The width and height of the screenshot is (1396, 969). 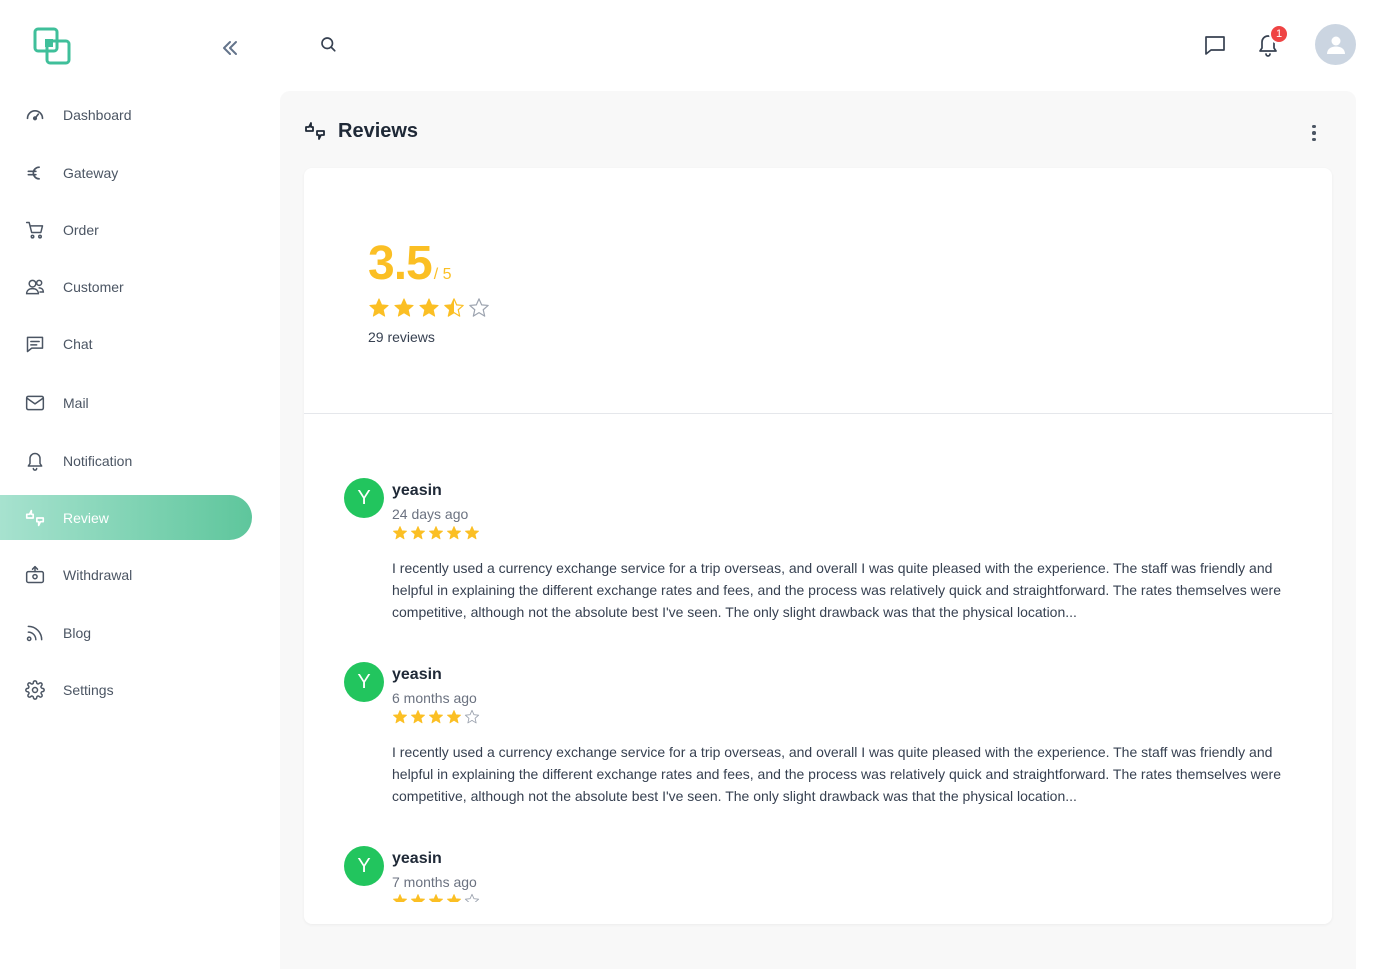 I want to click on bell-icon, so click(x=35, y=461).